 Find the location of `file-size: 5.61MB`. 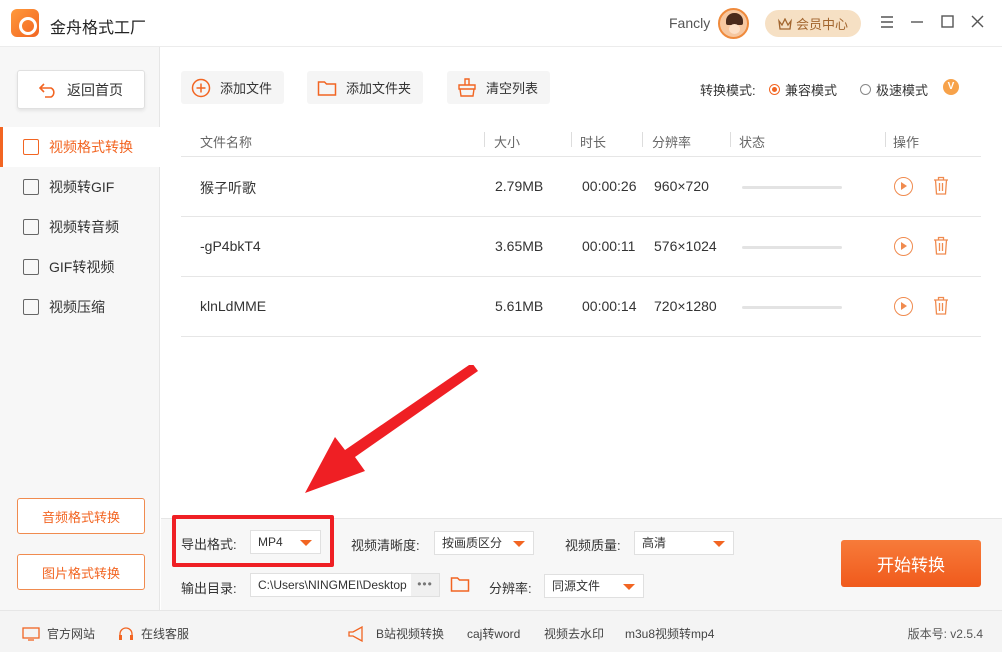

file-size: 5.61MB is located at coordinates (519, 306).